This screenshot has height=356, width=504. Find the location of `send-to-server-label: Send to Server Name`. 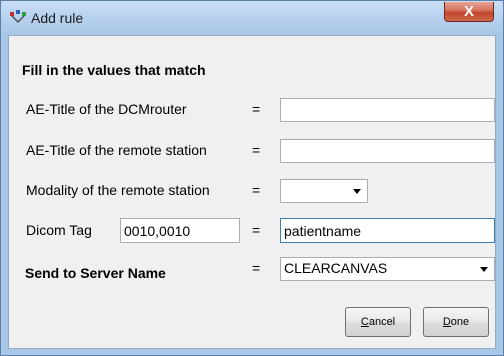

send-to-server-label: Send to Server Name is located at coordinates (95, 273).